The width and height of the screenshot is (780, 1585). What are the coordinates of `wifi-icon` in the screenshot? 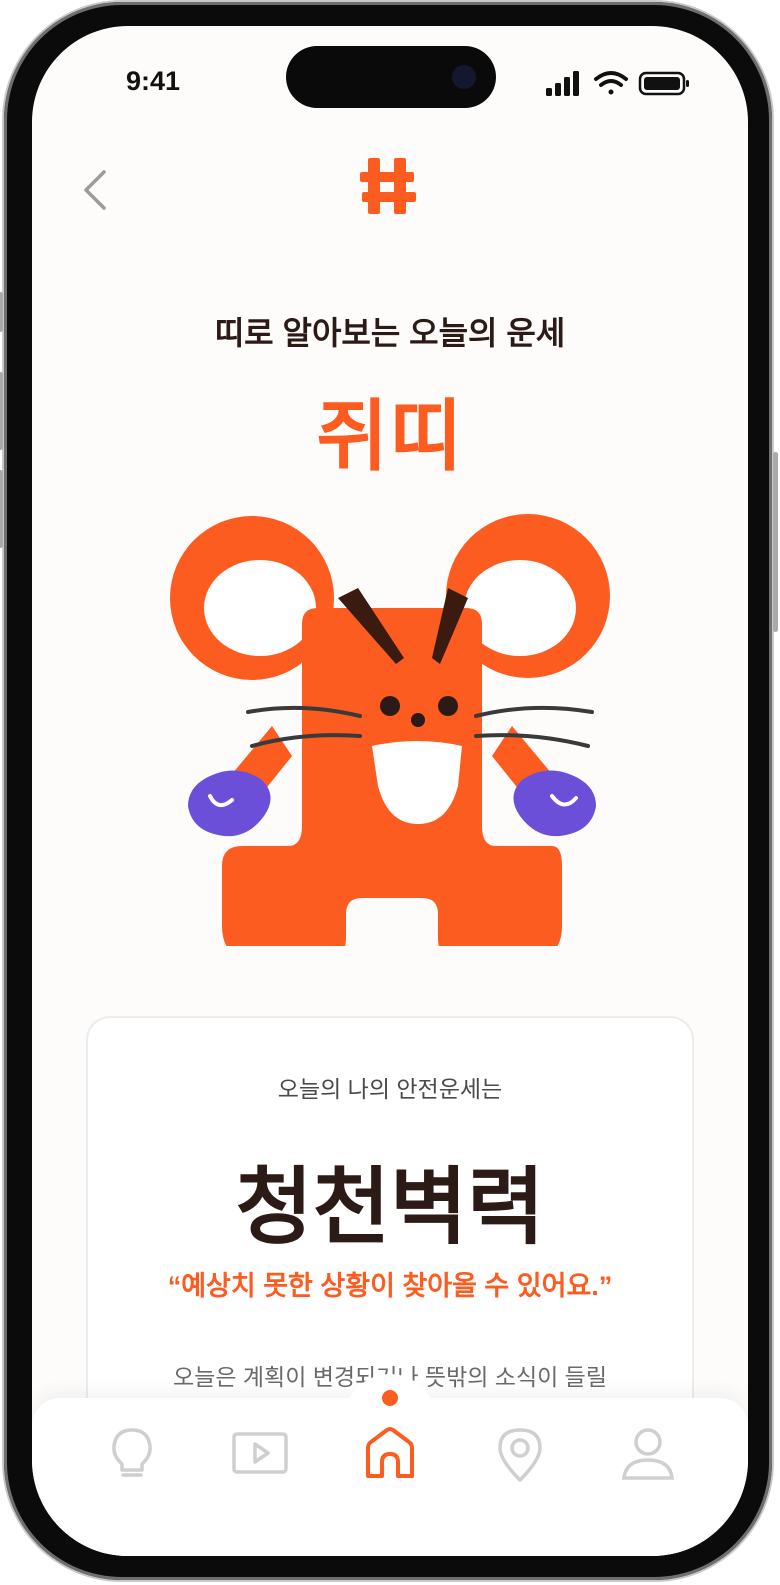 It's located at (611, 83).